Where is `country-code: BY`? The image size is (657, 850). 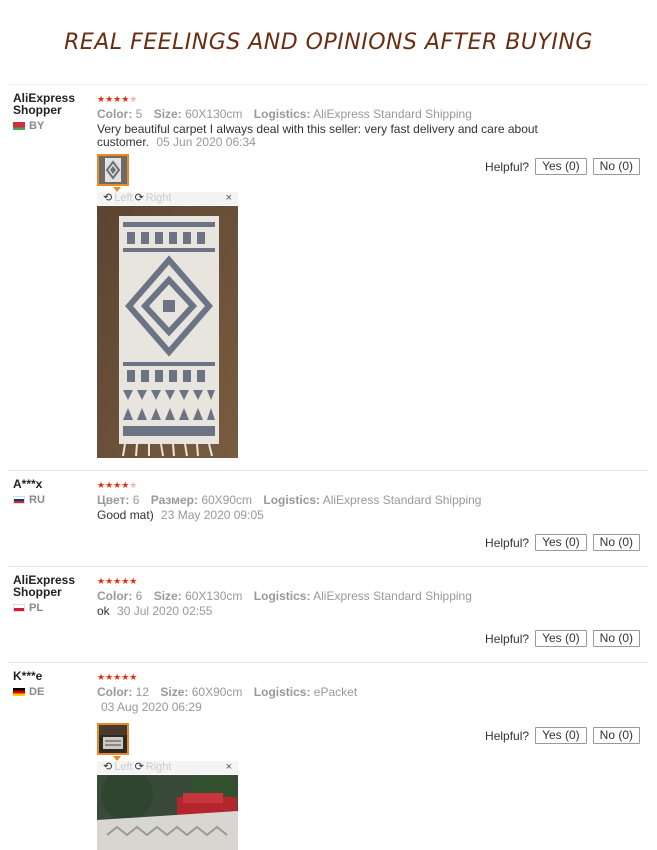
country-code: BY is located at coordinates (37, 126).